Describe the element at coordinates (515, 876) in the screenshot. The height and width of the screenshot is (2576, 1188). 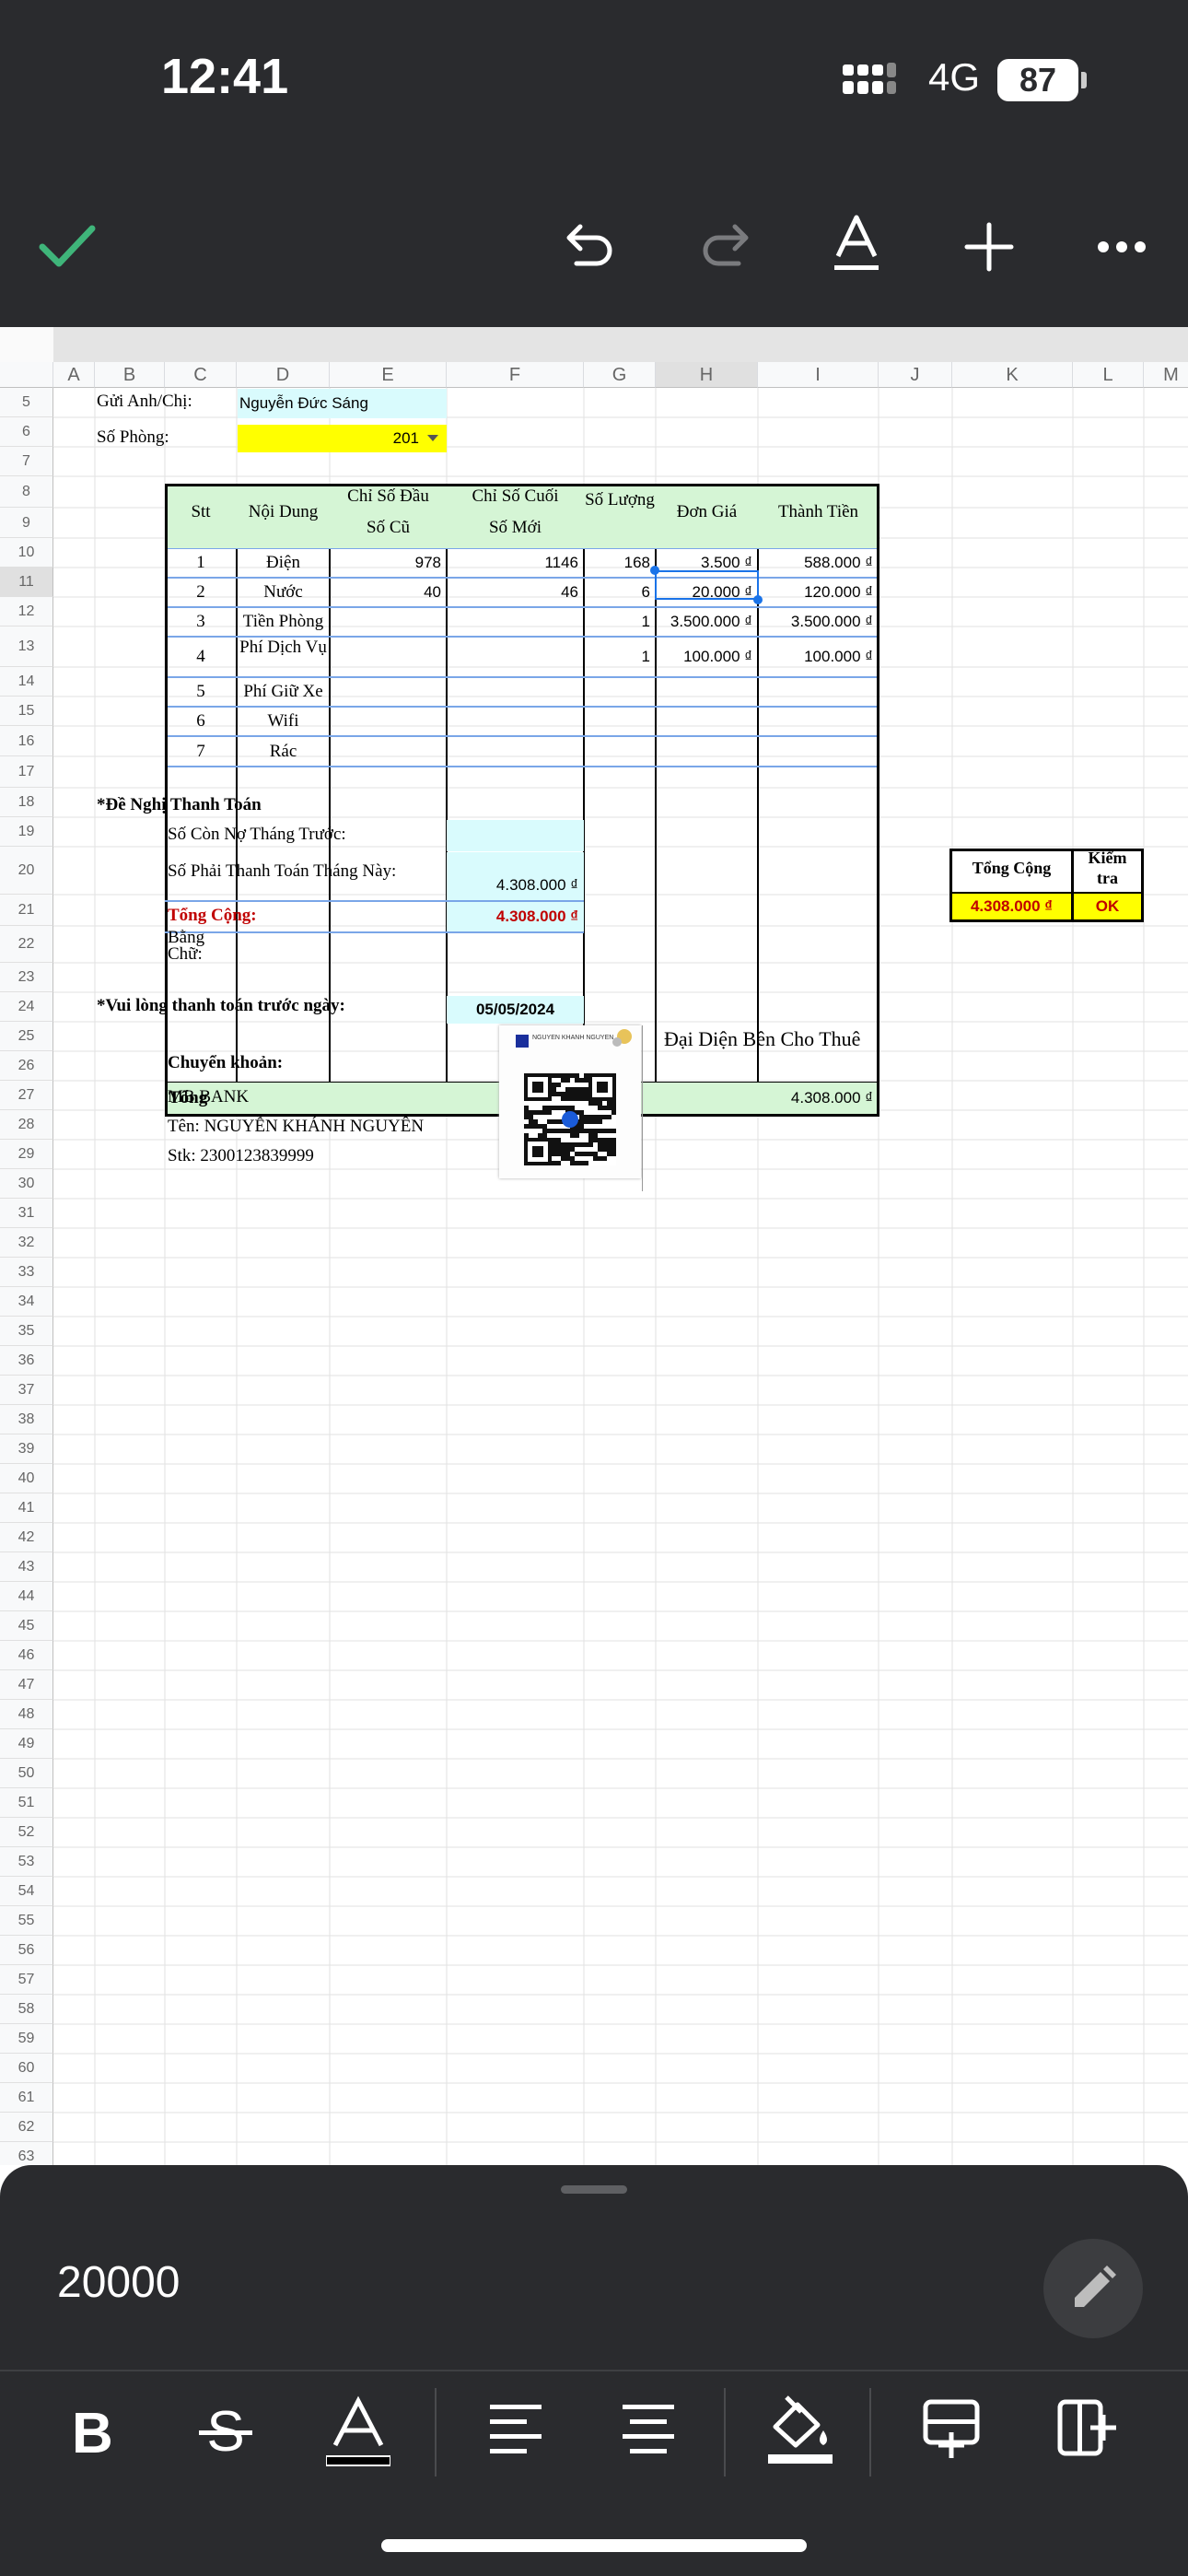
I see `this-month-value: 4.308.000 ₫` at that location.